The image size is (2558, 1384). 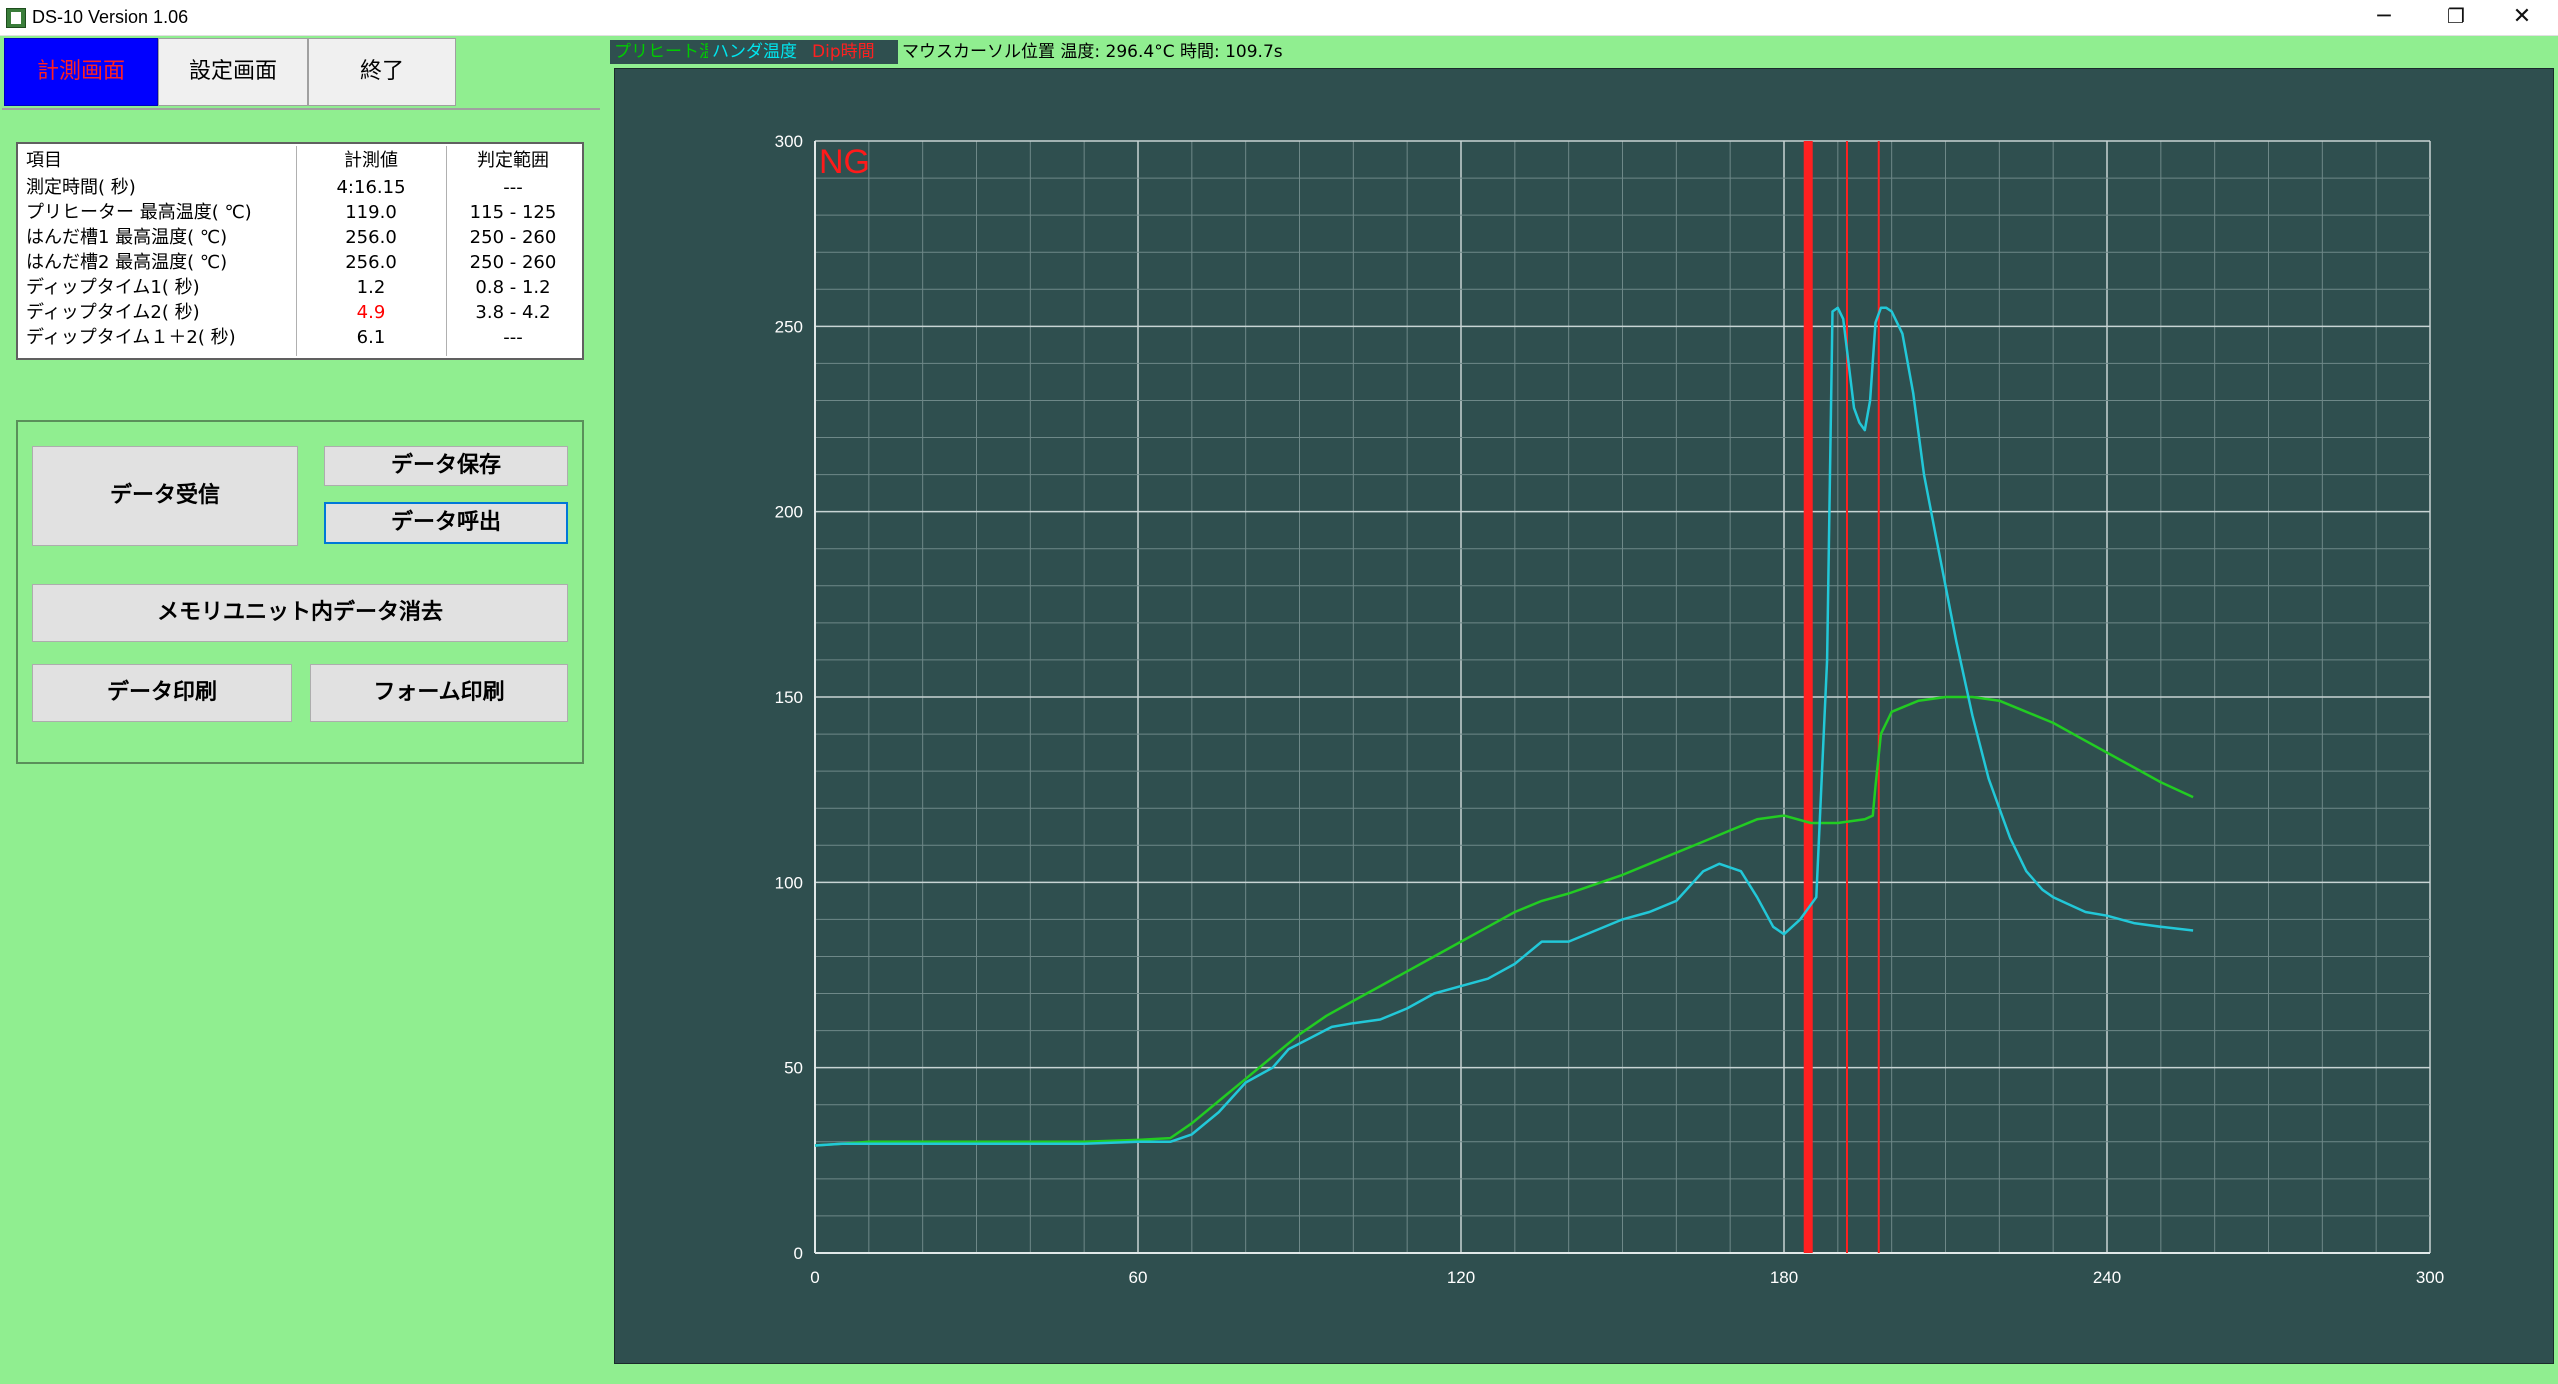 What do you see at coordinates (1784, 1277) in the screenshot?
I see `x-tick-label: 180` at bounding box center [1784, 1277].